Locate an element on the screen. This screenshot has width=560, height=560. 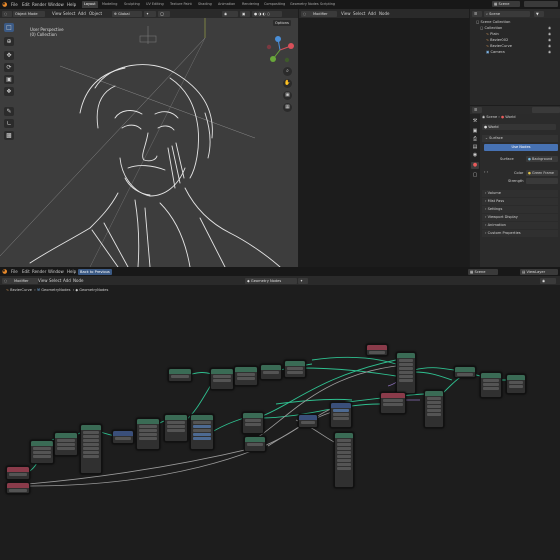
node-group-output is located at coordinates (434, 409).